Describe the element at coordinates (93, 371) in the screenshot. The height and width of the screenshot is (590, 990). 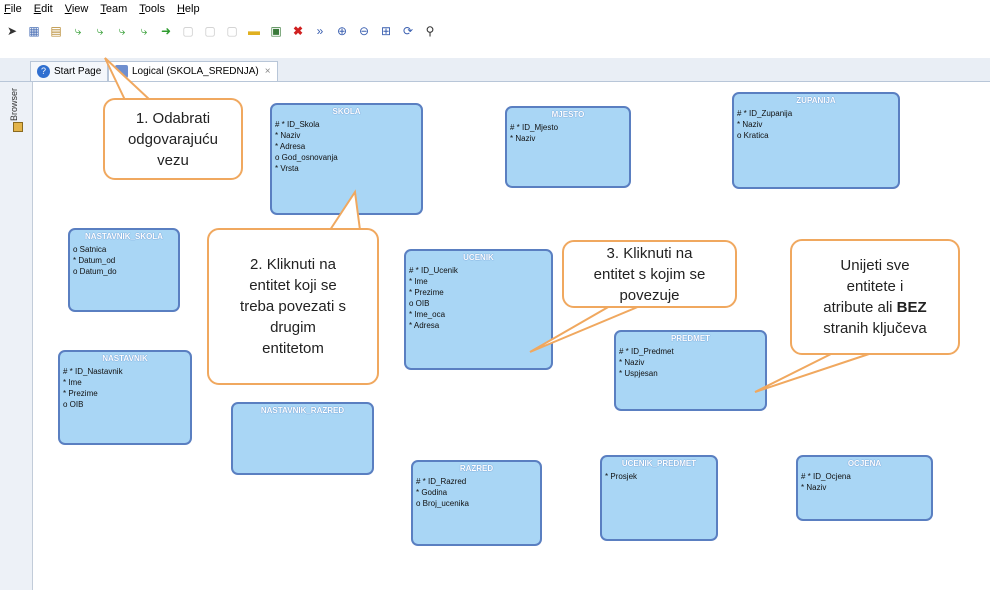
I see `attribute: # * ID_Nastavnik` at that location.